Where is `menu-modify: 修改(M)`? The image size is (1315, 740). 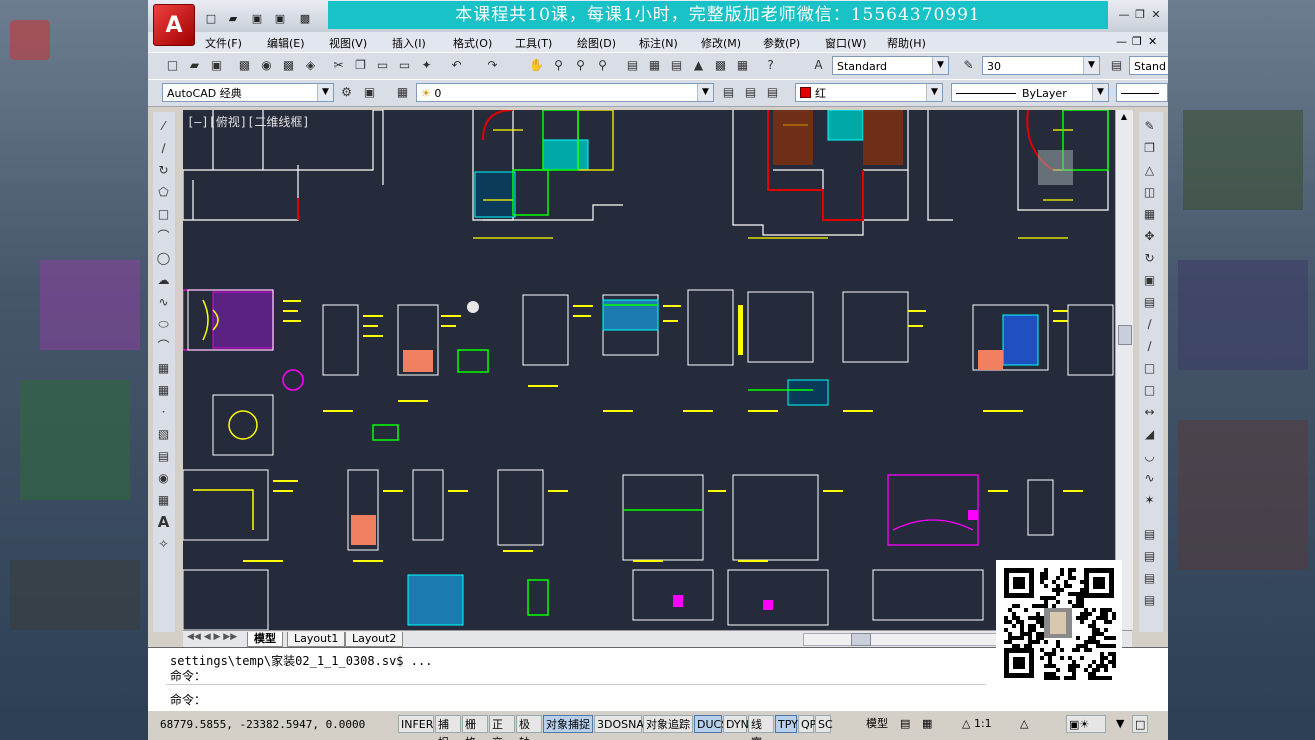
menu-modify: 修改(M) is located at coordinates (721, 43).